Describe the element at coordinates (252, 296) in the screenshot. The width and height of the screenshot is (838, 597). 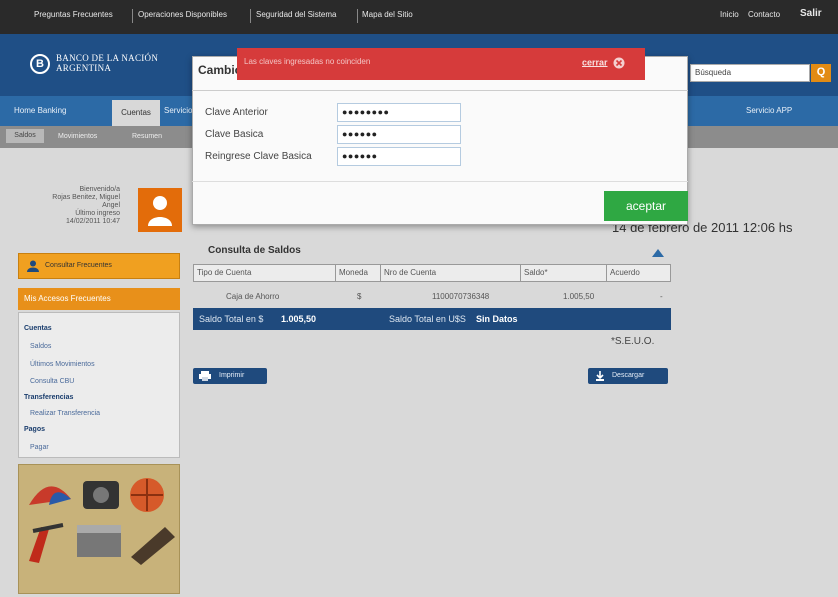
I see `cell-tipo-cuenta: Caja de Ahorro` at that location.